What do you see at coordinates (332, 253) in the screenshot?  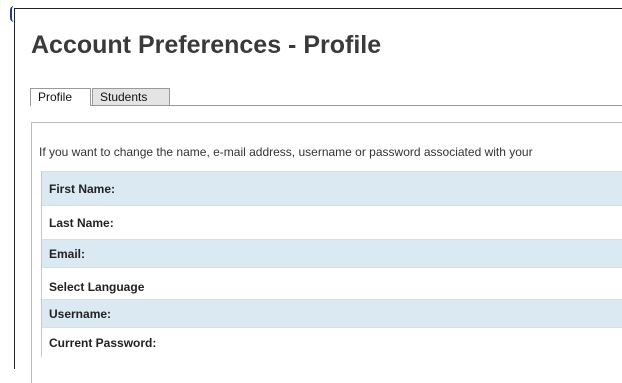 I see `field-email: Email:` at bounding box center [332, 253].